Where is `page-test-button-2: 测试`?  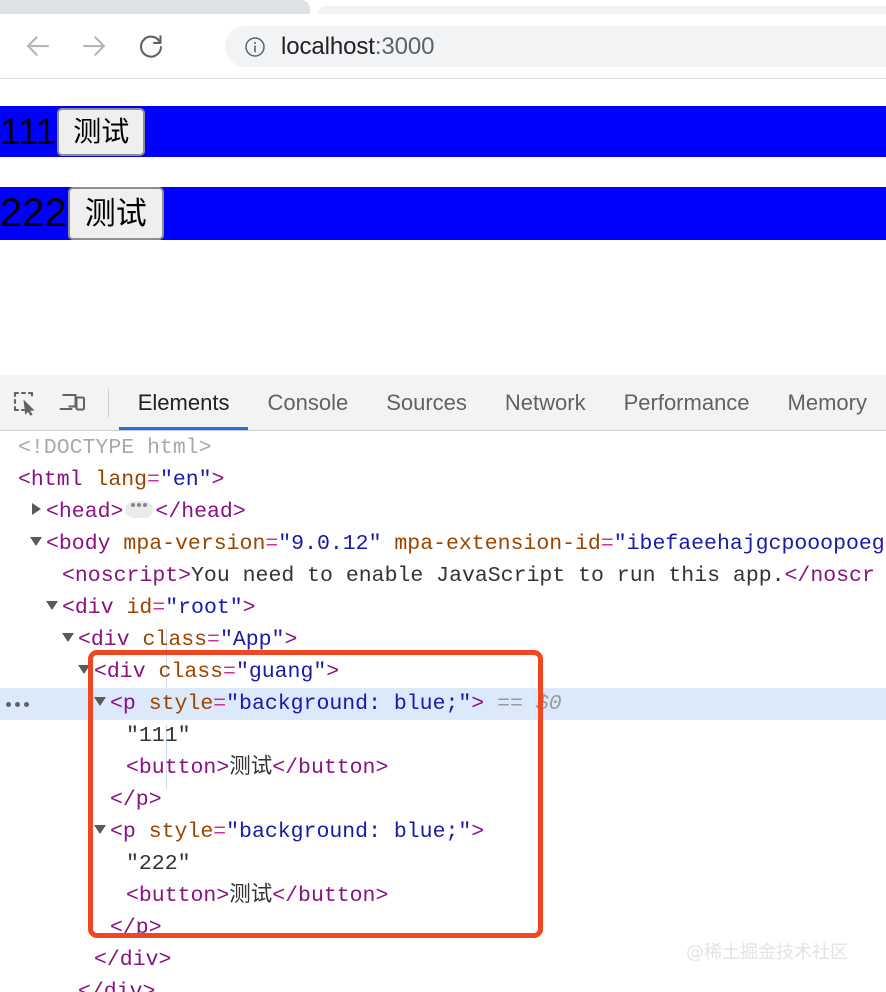 page-test-button-2: 测试 is located at coordinates (115, 213).